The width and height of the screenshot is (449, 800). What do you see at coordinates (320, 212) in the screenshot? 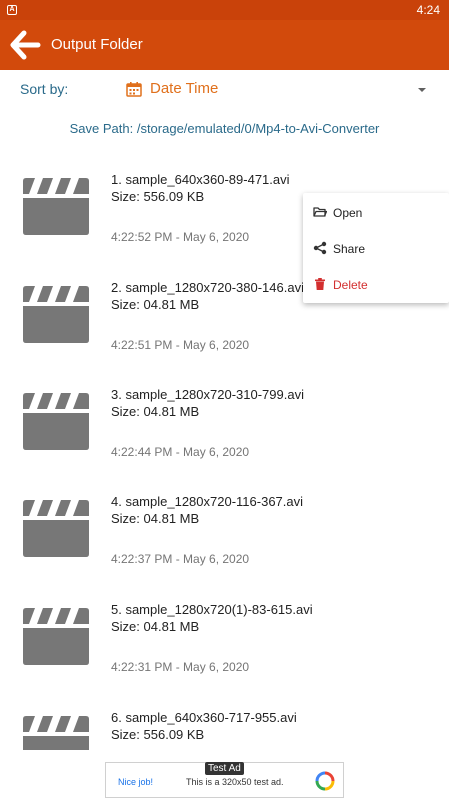
I see `folder-open-icon` at bounding box center [320, 212].